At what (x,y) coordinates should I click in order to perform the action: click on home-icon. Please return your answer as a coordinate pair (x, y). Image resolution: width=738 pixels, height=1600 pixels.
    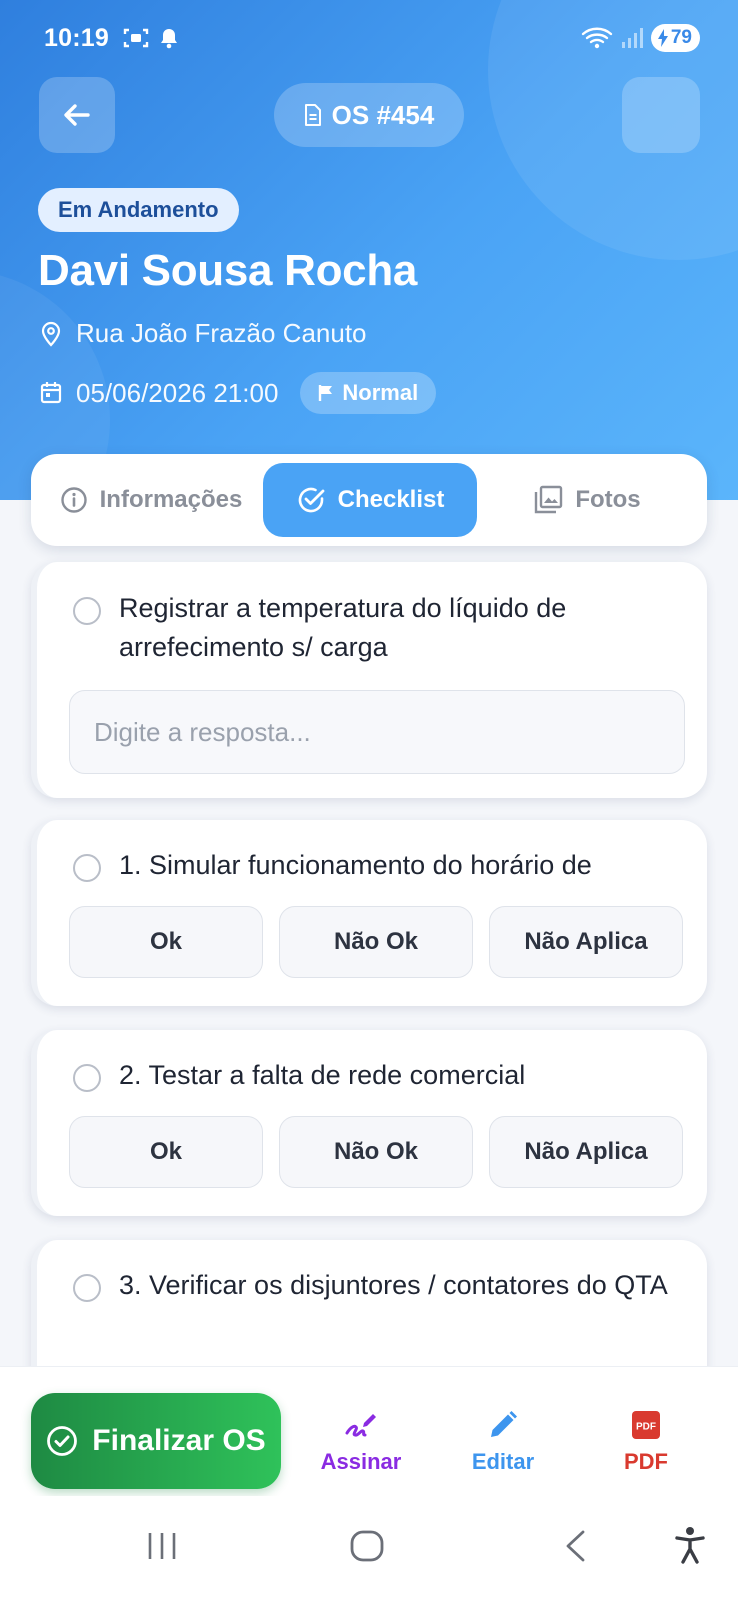
    Looking at the image, I should click on (367, 1546).